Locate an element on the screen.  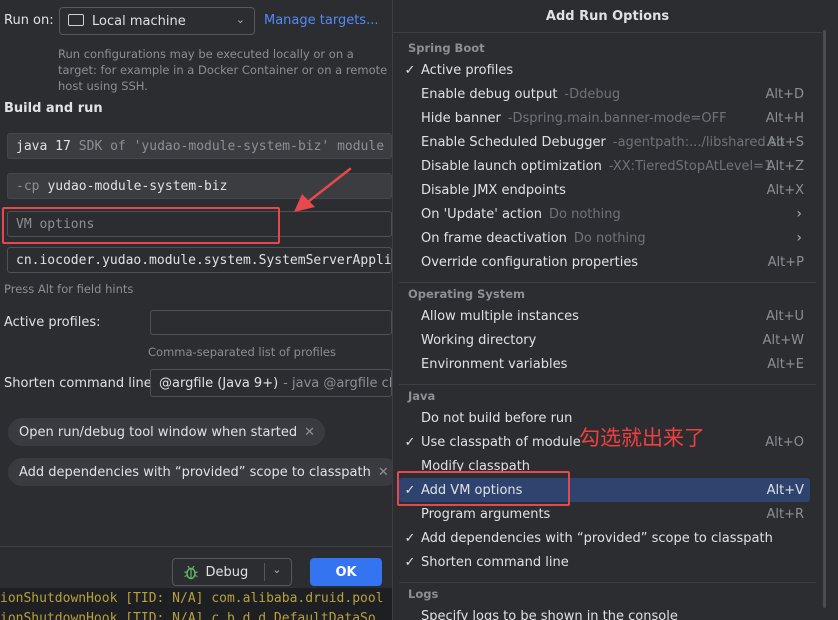
debug-split-button: Debug ⌄ is located at coordinates (232, 572).